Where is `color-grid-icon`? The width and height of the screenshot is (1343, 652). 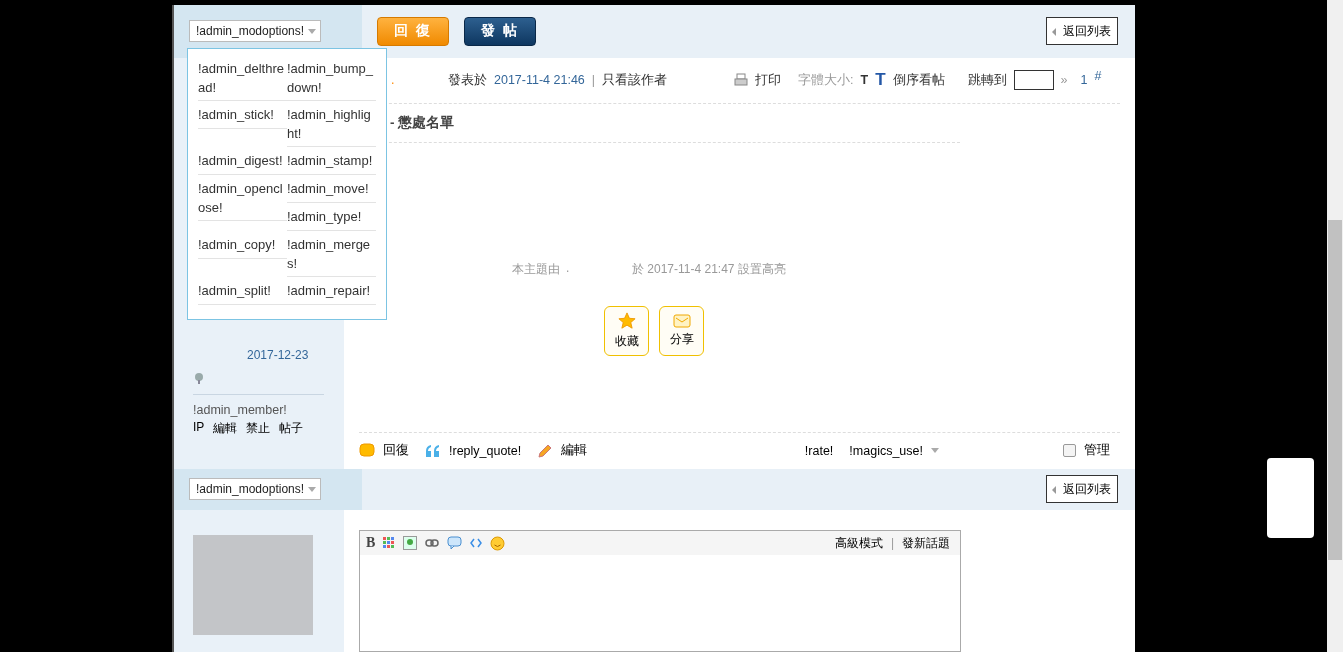
color-grid-icon is located at coordinates (389, 543).